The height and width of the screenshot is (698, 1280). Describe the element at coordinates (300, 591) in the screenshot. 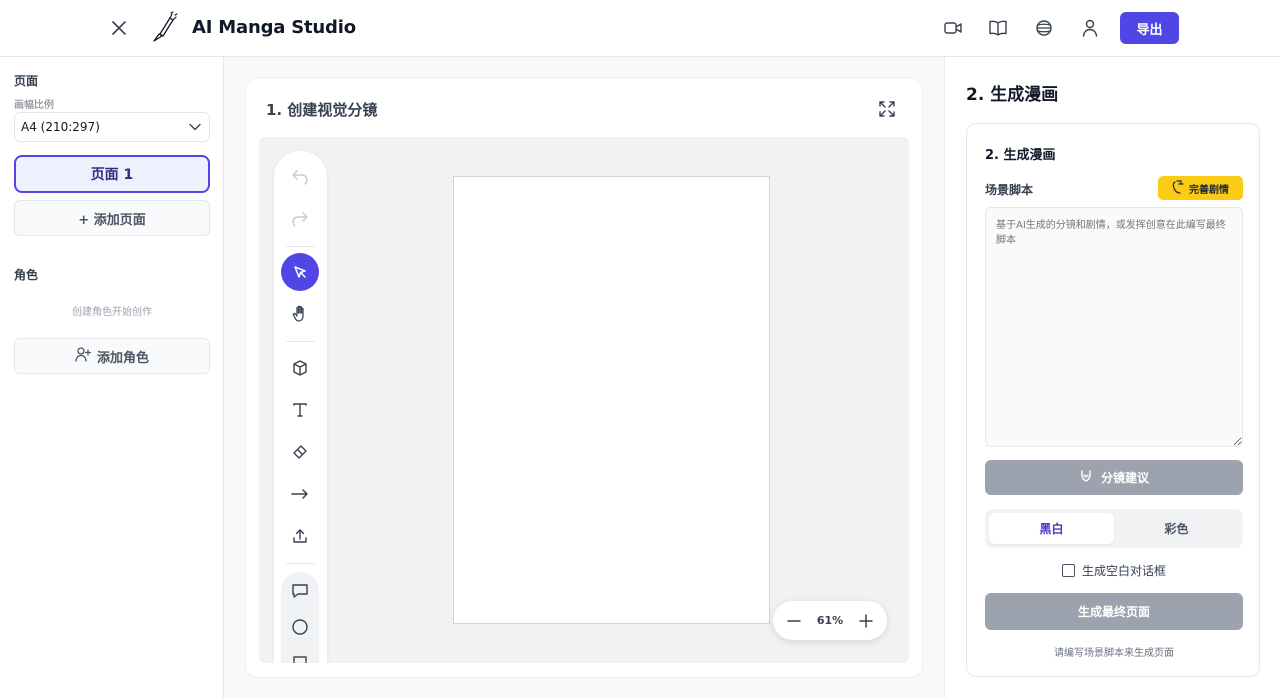

I see `speech-bubble-icon` at that location.